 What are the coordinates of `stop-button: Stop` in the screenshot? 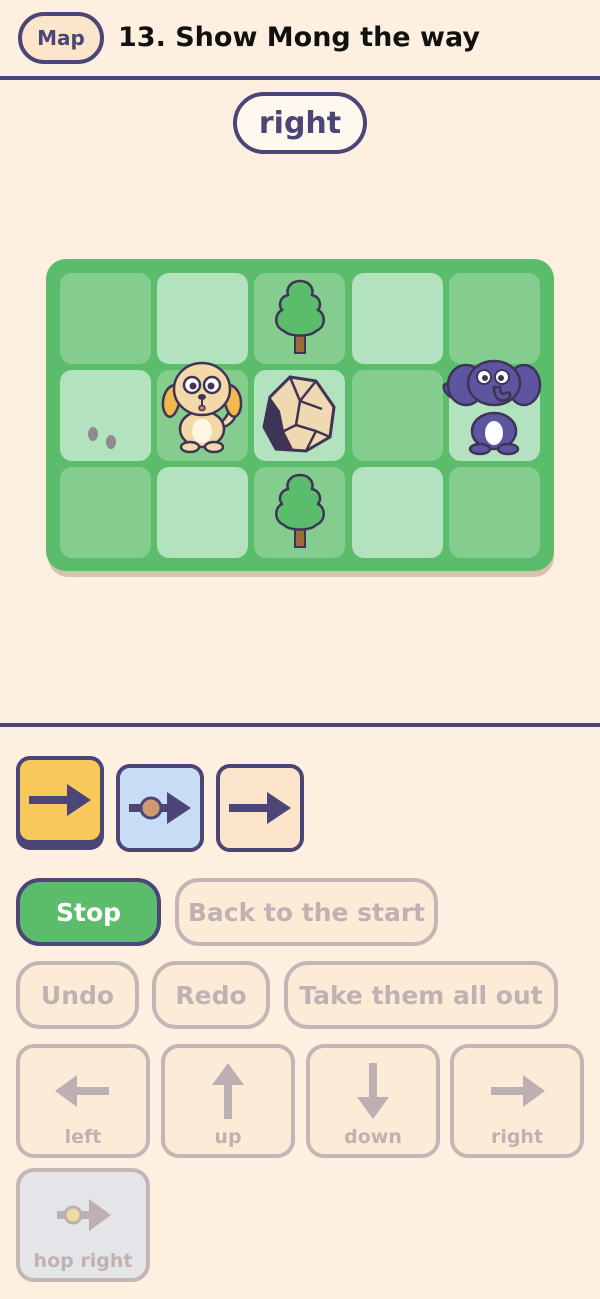 It's located at (88, 912).